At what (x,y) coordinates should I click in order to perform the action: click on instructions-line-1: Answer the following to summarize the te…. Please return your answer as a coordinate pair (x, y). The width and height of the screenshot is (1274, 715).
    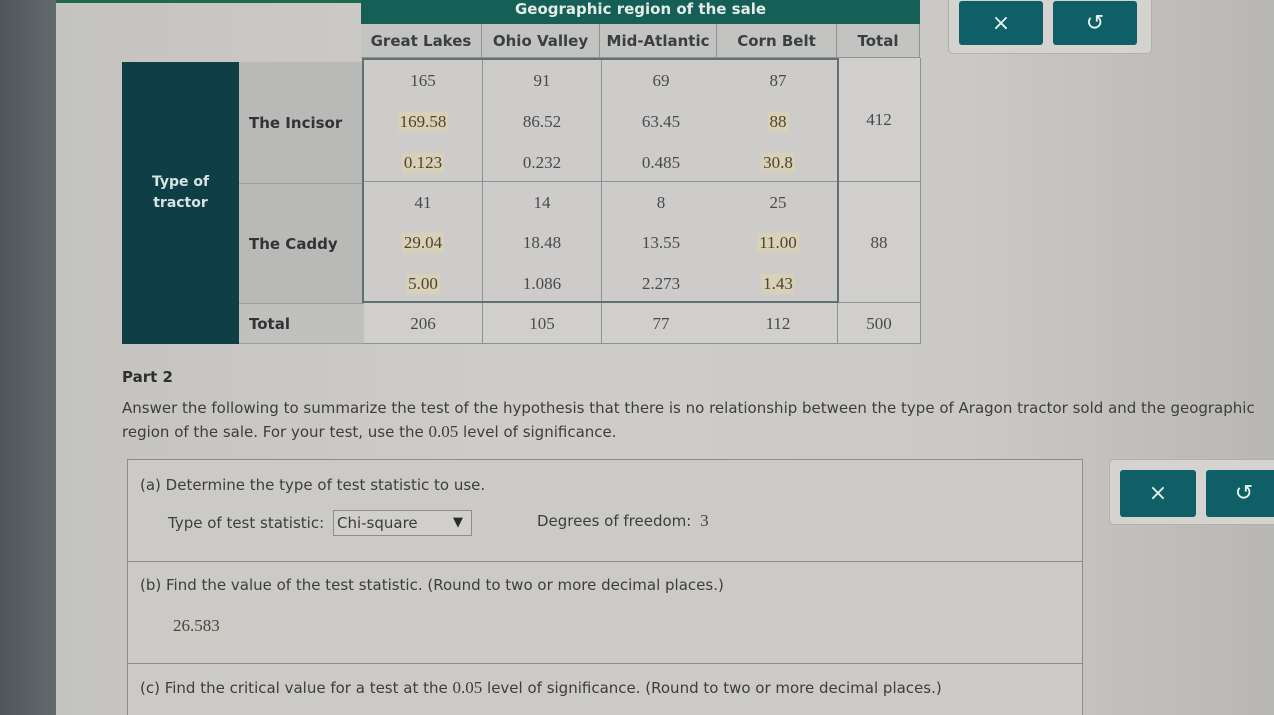
    Looking at the image, I should click on (688, 408).